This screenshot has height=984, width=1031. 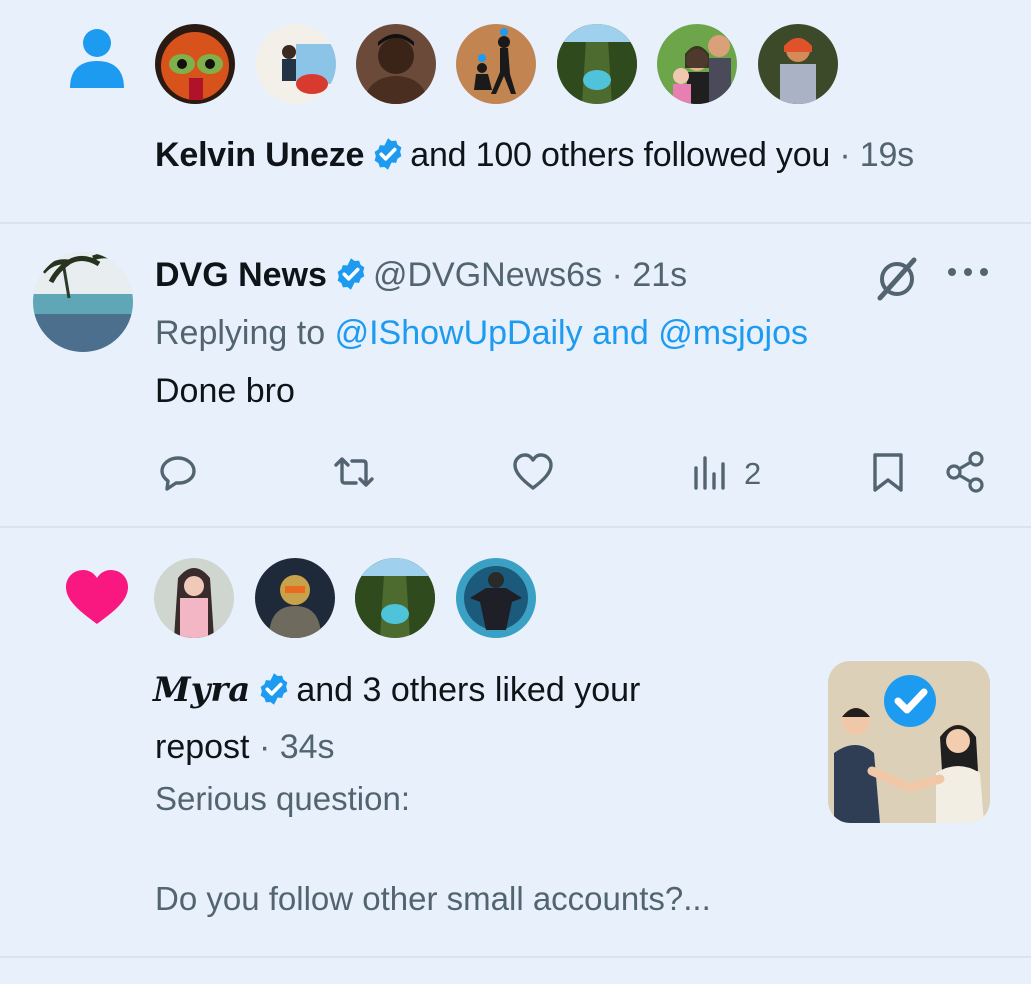 I want to click on tweet-time: 21s, so click(x=660, y=275).